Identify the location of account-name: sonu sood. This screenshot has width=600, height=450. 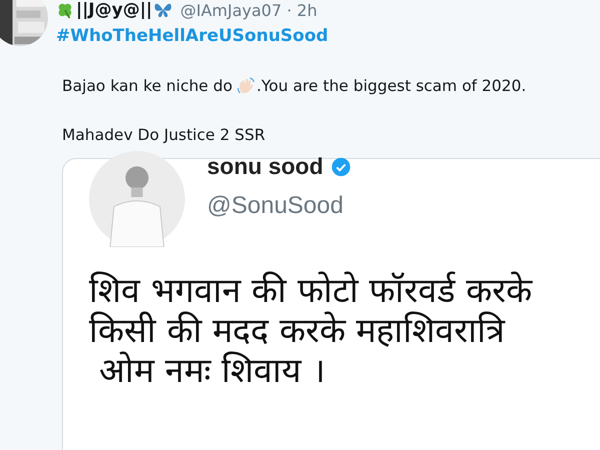
(265, 166).